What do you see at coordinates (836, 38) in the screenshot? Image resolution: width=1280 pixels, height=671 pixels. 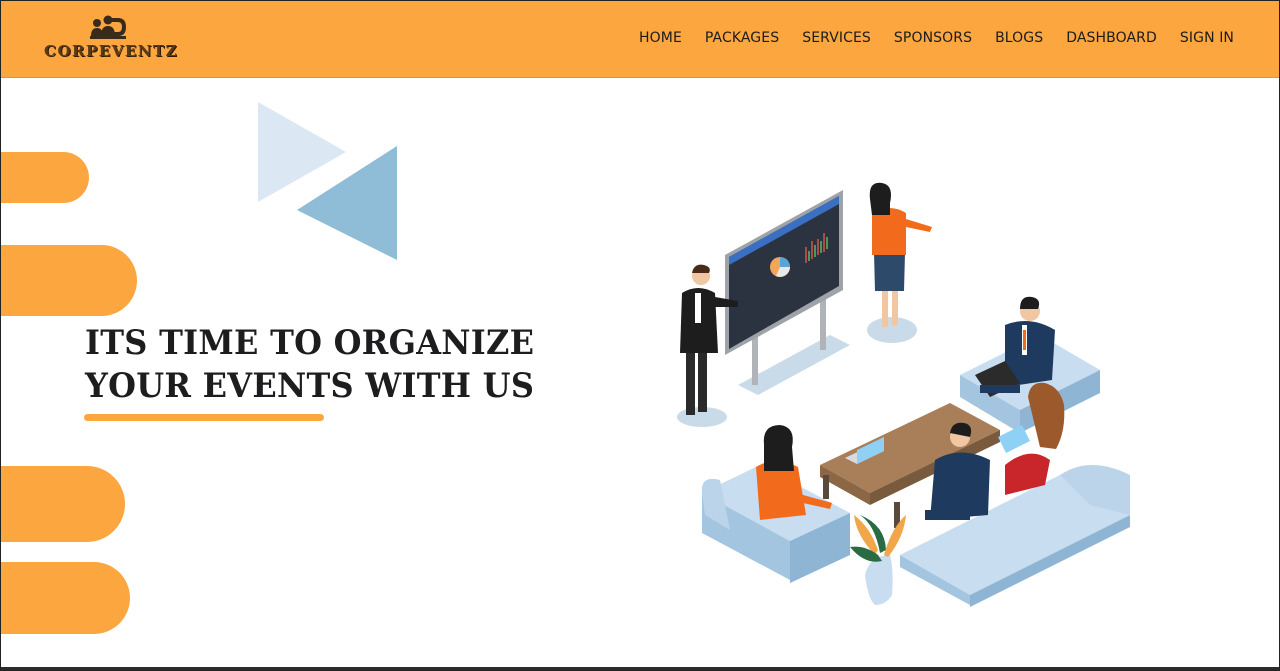 I see `nav-services: SERVICES` at bounding box center [836, 38].